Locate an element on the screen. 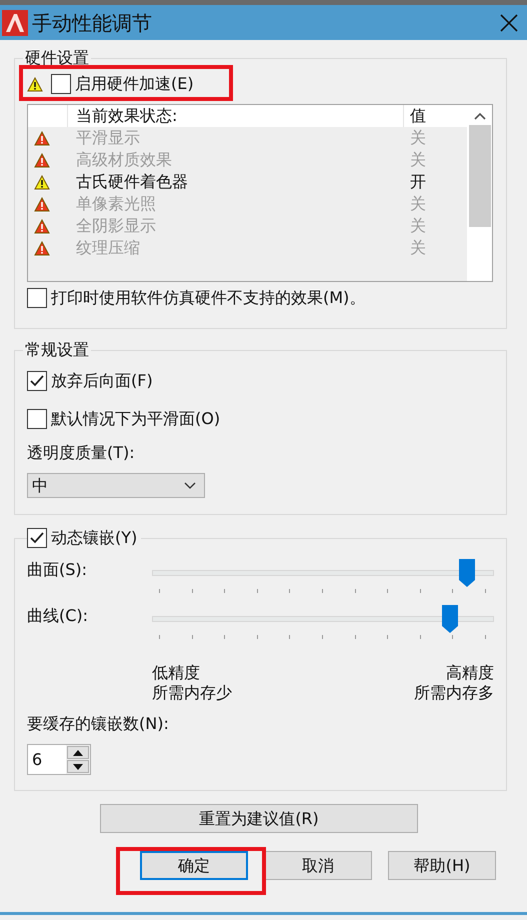  effect-name: 纹理压缩 is located at coordinates (108, 248).